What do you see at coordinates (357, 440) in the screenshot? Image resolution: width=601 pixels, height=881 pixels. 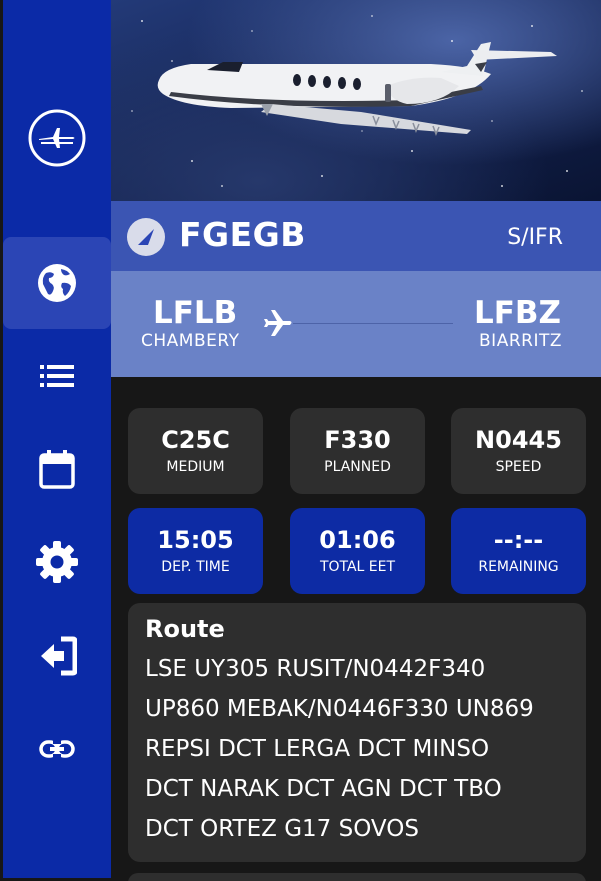 I see `flight-level-value: F330` at bounding box center [357, 440].